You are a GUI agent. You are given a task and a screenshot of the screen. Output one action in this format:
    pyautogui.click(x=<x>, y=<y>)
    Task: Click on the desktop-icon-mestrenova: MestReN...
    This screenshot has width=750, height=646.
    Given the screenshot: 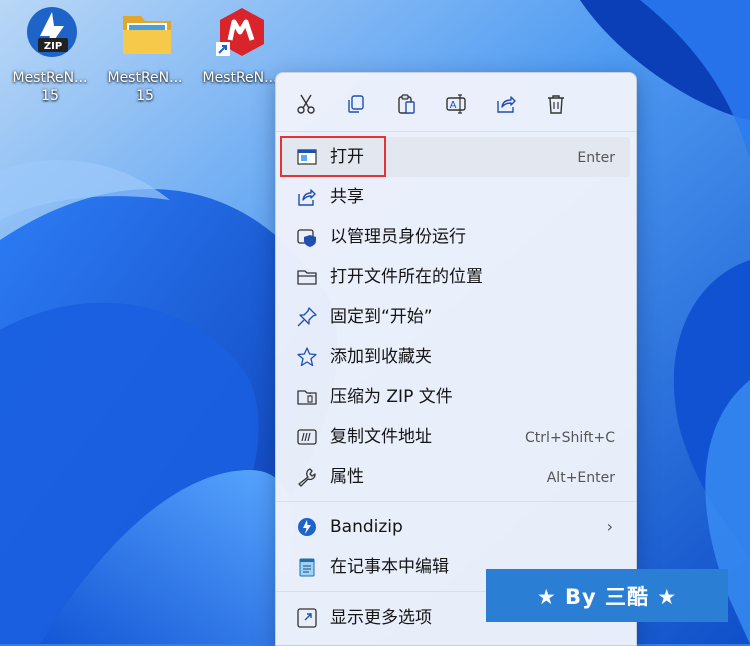 What is the action you would take?
    pyautogui.click(x=240, y=54)
    